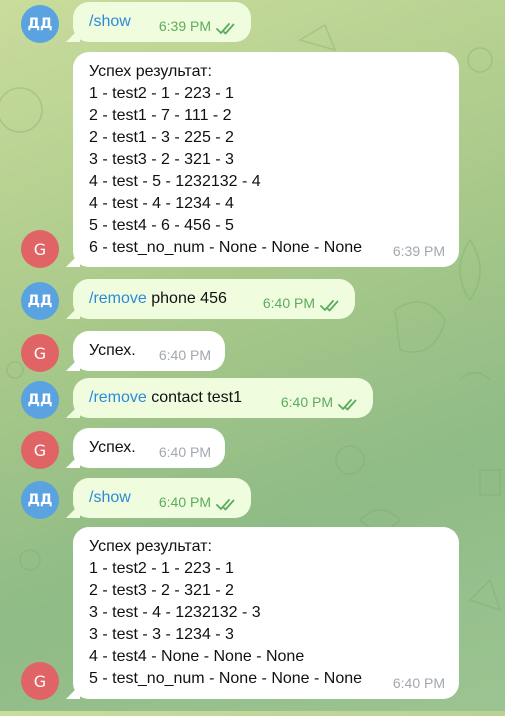 The image size is (505, 716). Describe the element at coordinates (161, 203) in the screenshot. I see `message-line: 4 - test - 4 - 1234 - 4` at that location.